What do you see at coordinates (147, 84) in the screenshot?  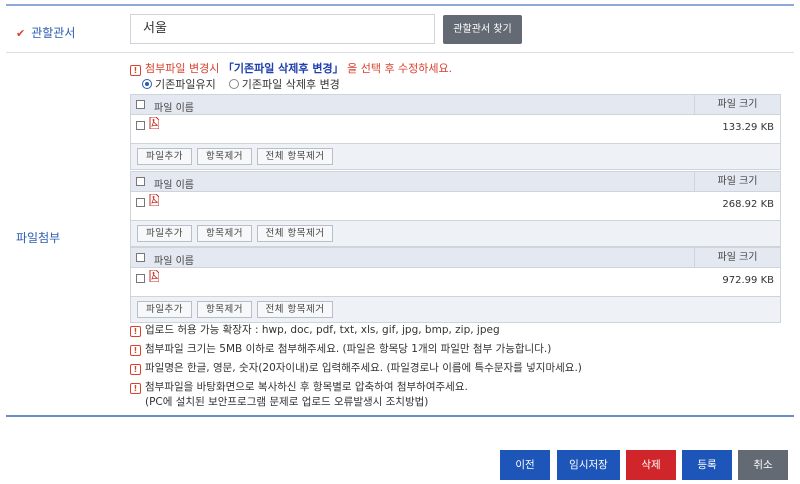 I see `radio-keep` at bounding box center [147, 84].